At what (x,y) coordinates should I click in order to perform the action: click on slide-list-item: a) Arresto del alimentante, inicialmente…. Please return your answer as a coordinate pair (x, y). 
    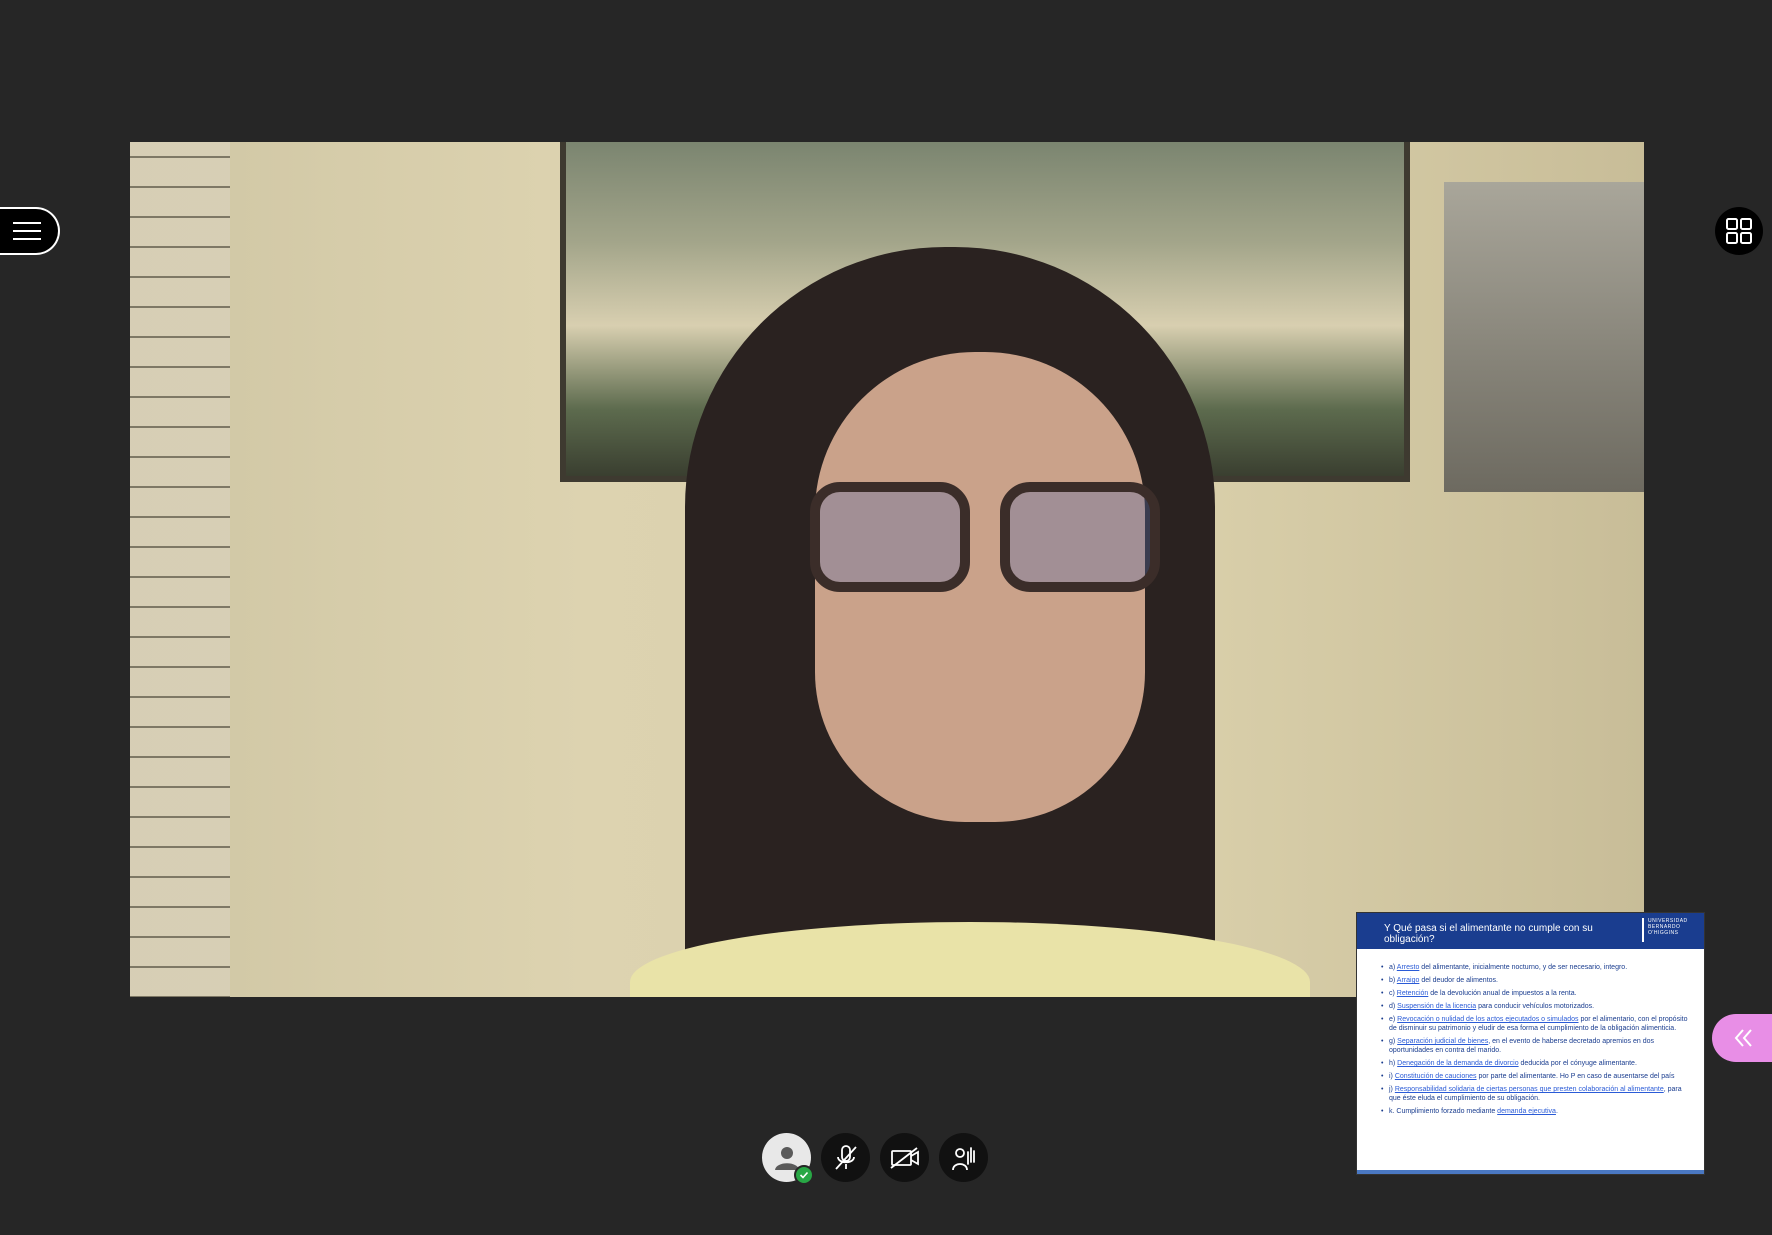
    Looking at the image, I should click on (1534, 967).